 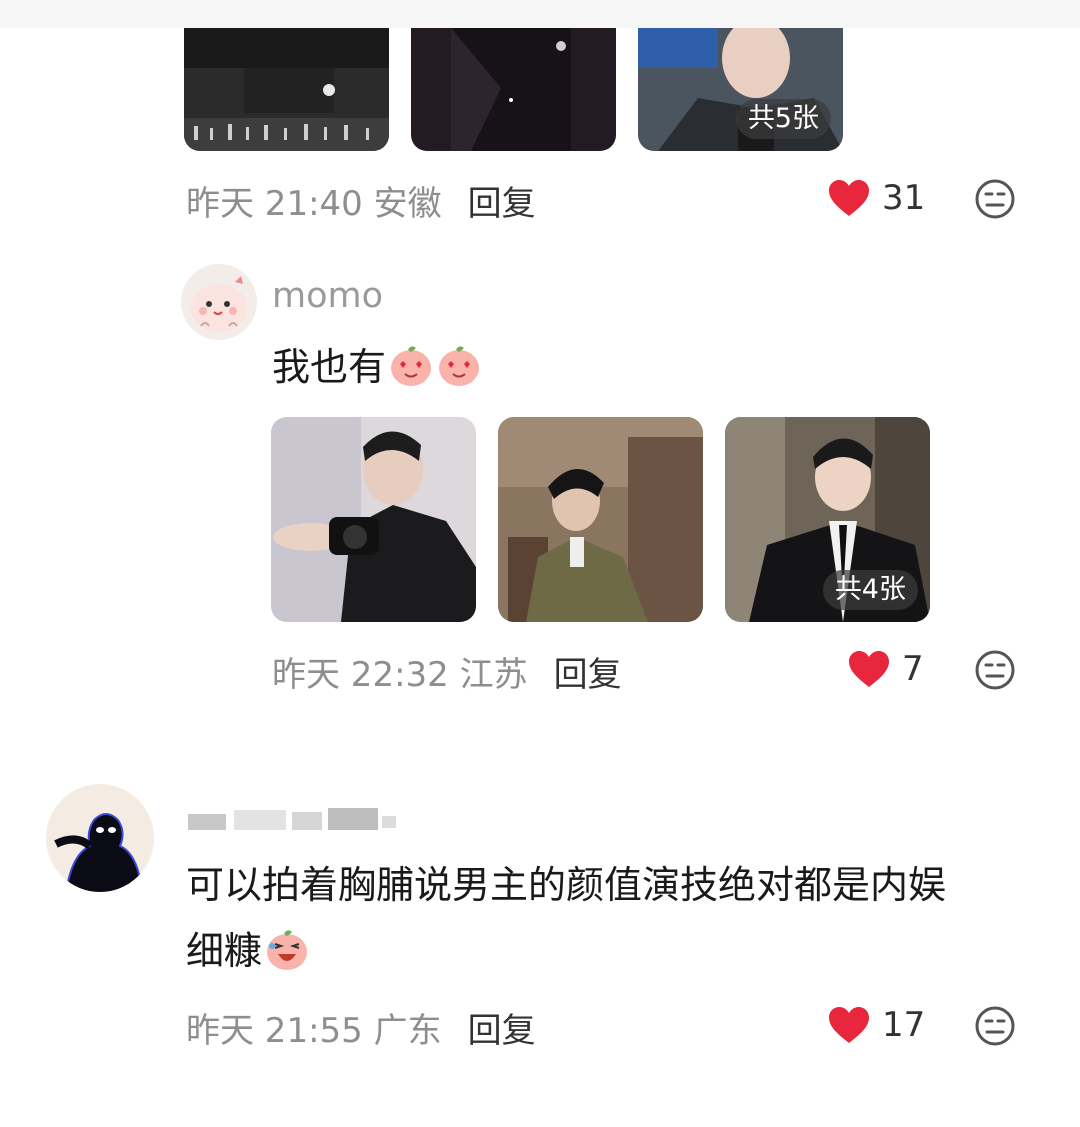 I want to click on comment-image-row: 共4张, so click(x=600, y=519).